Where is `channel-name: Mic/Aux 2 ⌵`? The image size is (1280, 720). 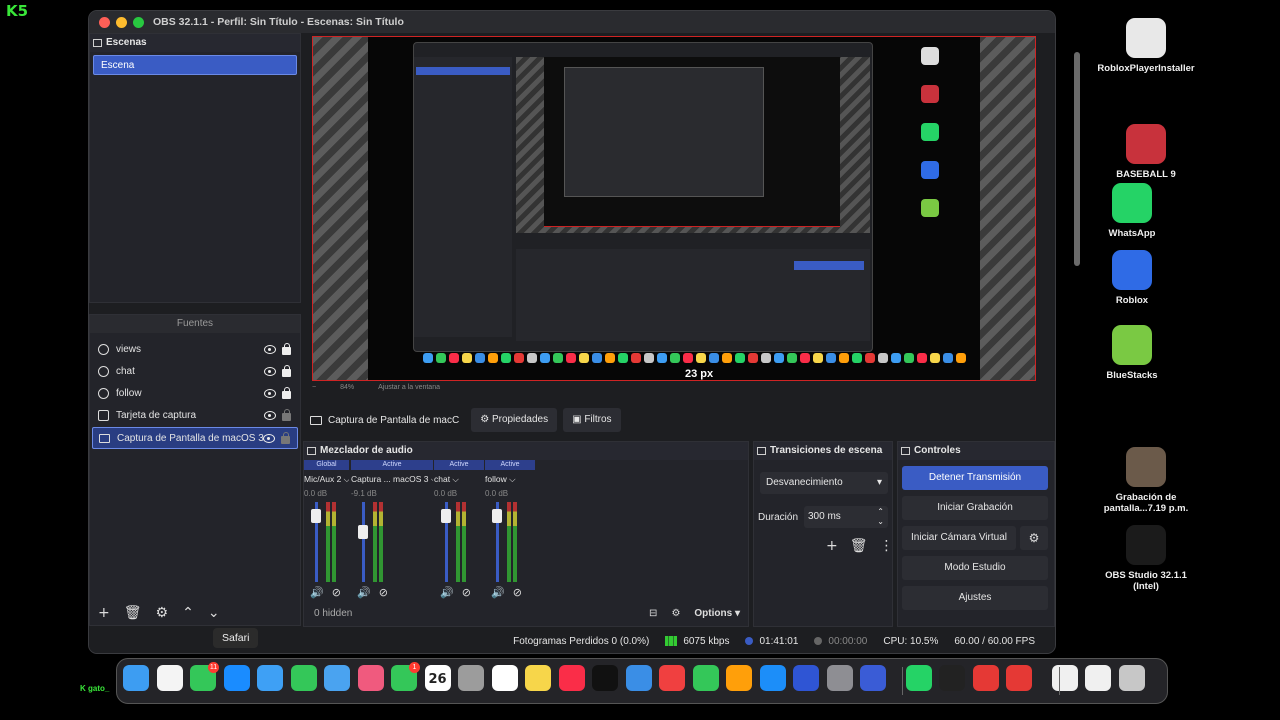 channel-name: Mic/Aux 2 ⌵ is located at coordinates (326, 479).